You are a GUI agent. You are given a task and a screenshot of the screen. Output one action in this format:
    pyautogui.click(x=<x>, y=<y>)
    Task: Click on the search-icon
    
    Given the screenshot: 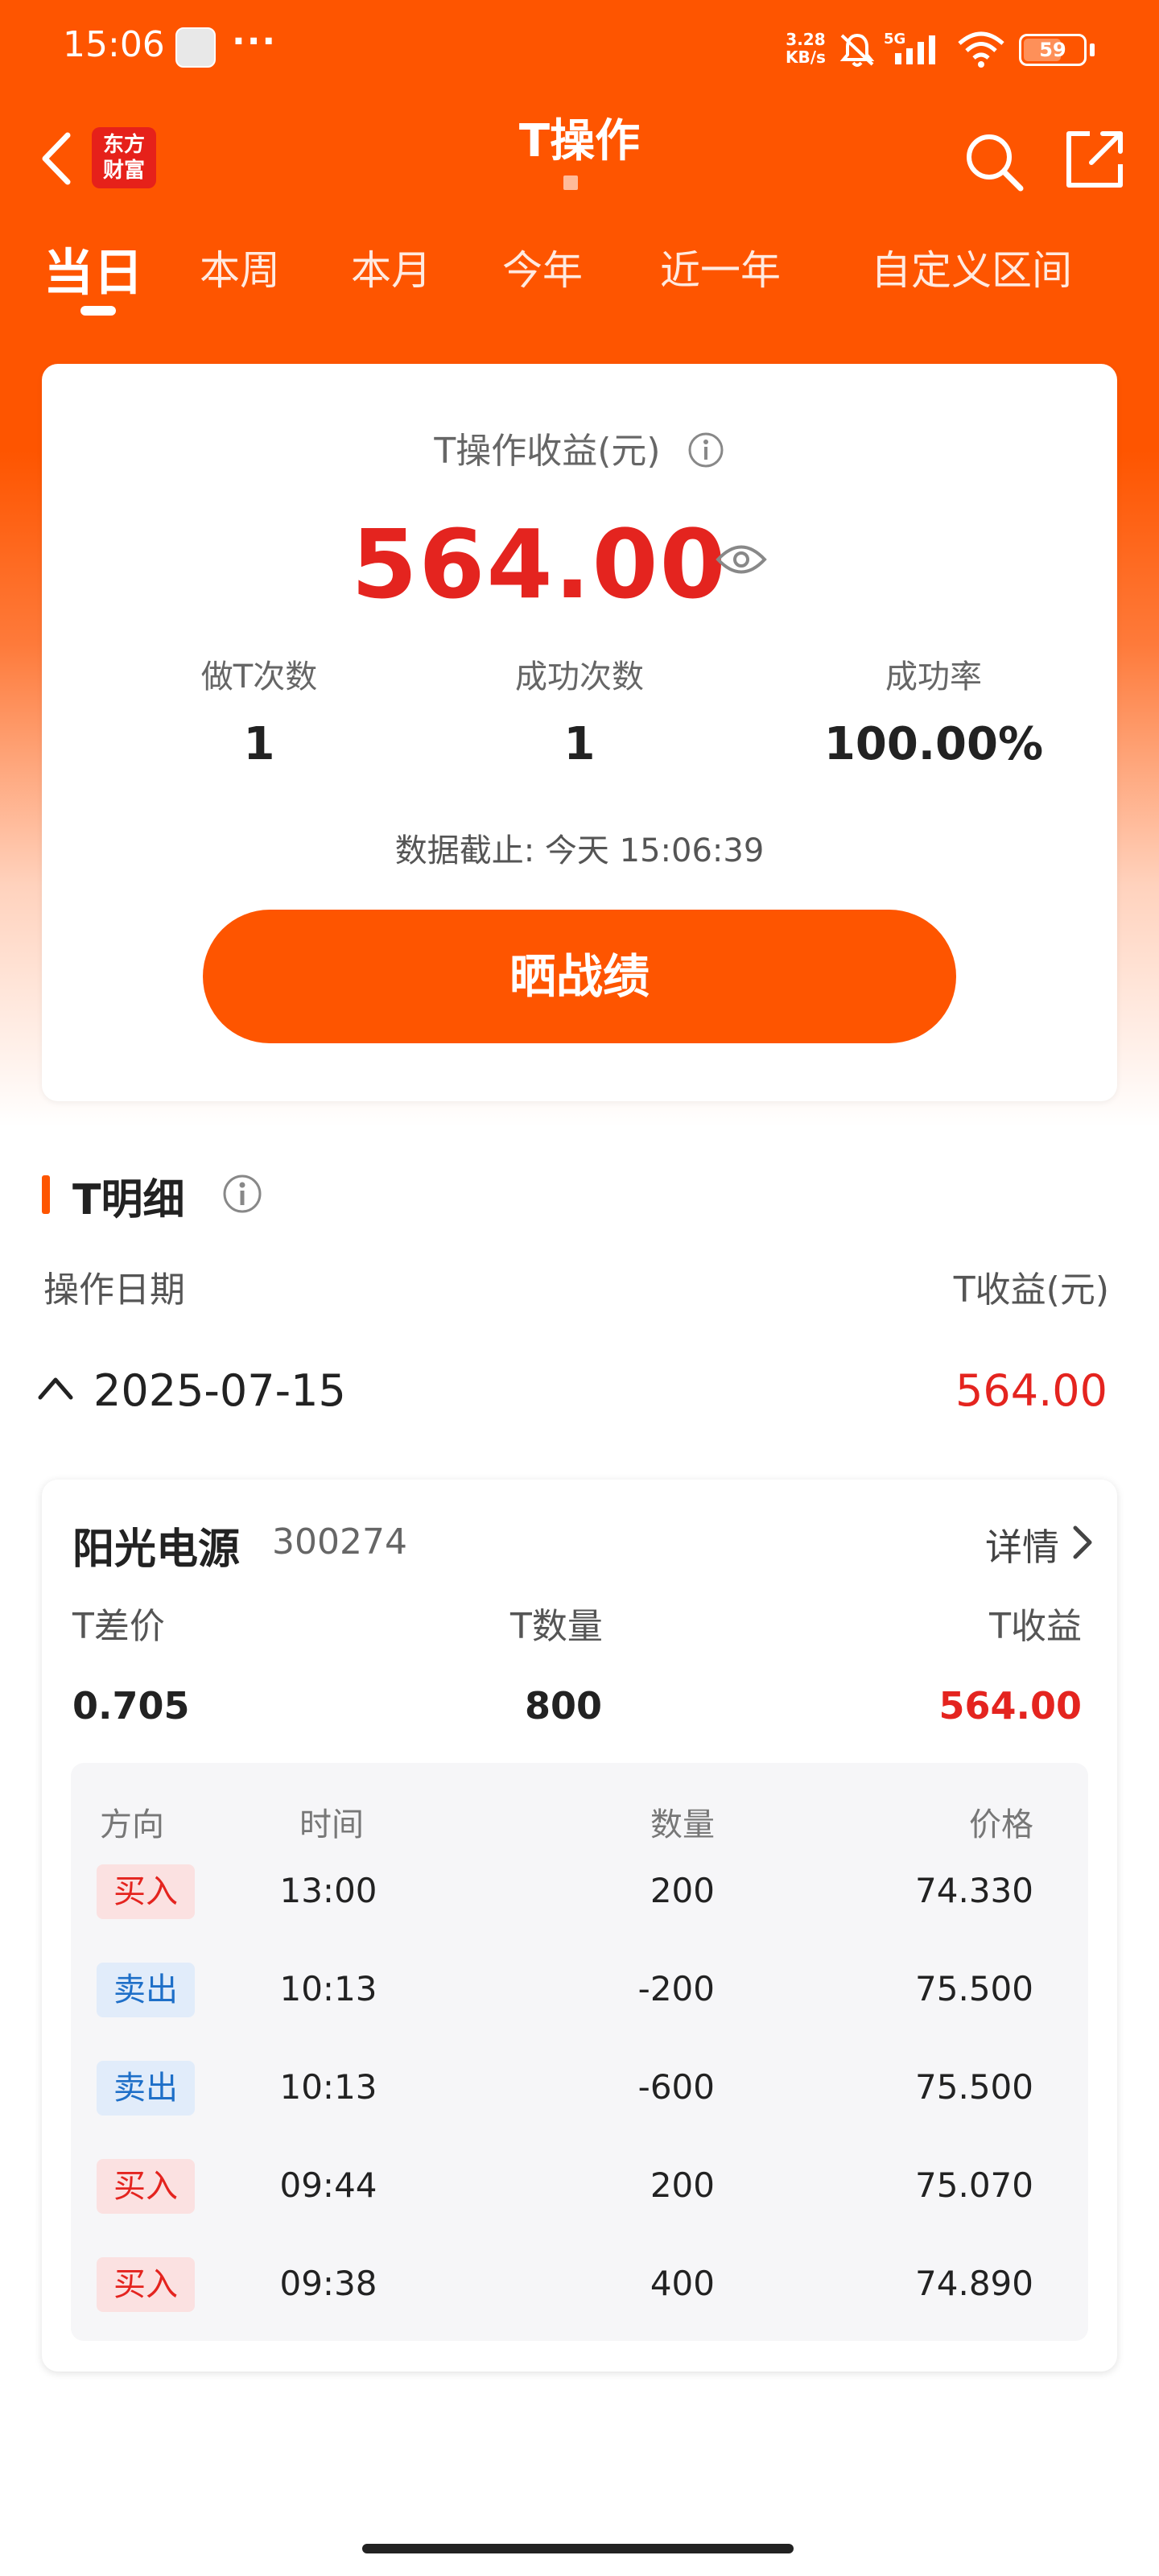 What is the action you would take?
    pyautogui.click(x=994, y=161)
    